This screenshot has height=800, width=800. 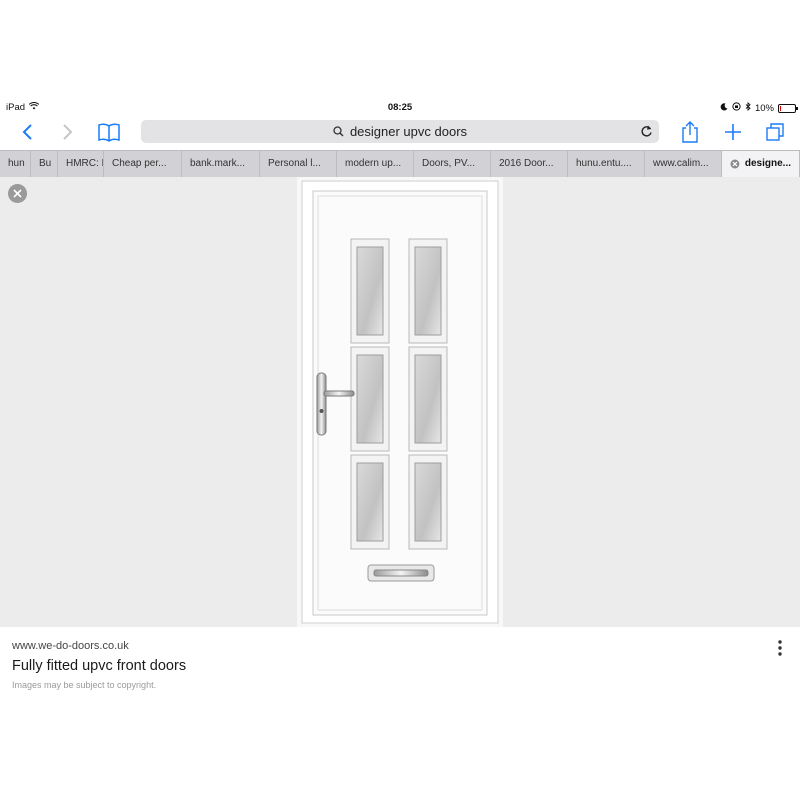 I want to click on battery-icon, so click(x=788, y=108).